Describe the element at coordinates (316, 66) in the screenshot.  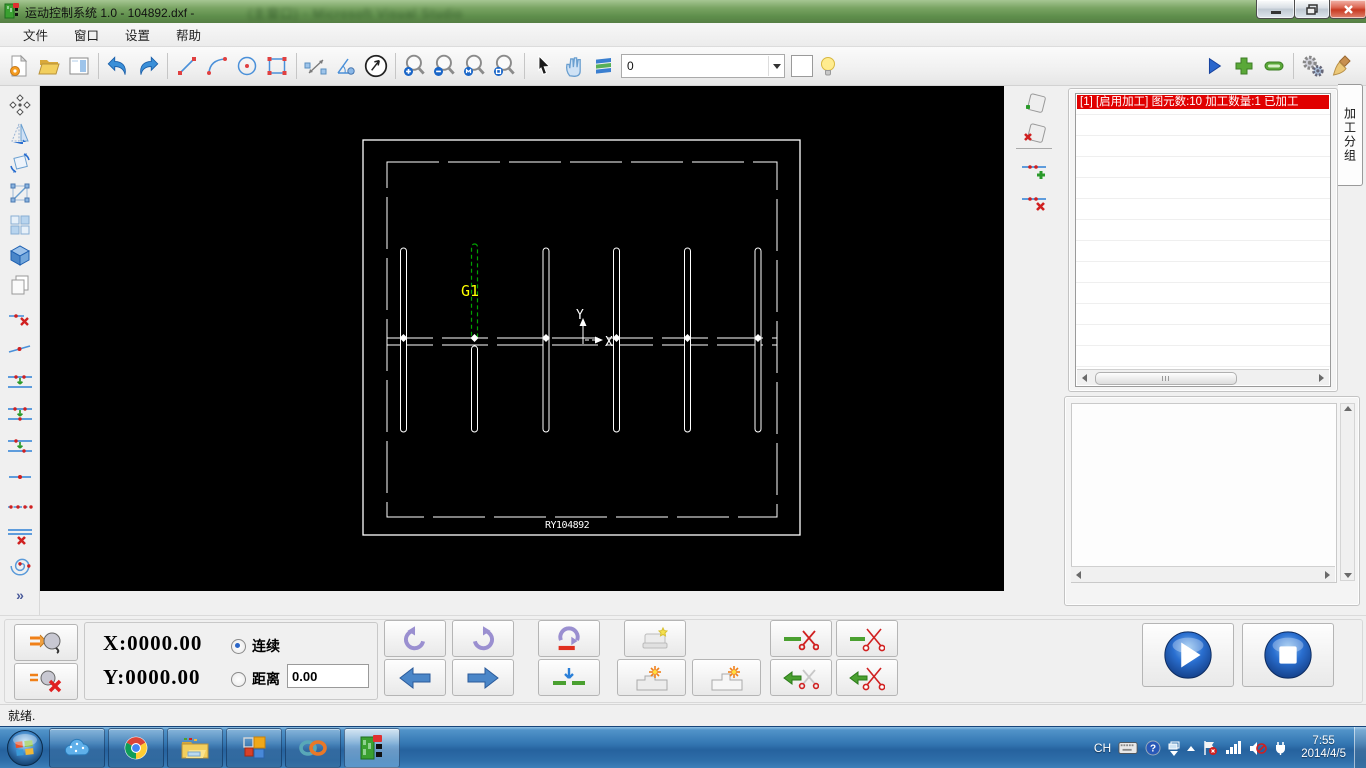
I see `measure-tool-button` at that location.